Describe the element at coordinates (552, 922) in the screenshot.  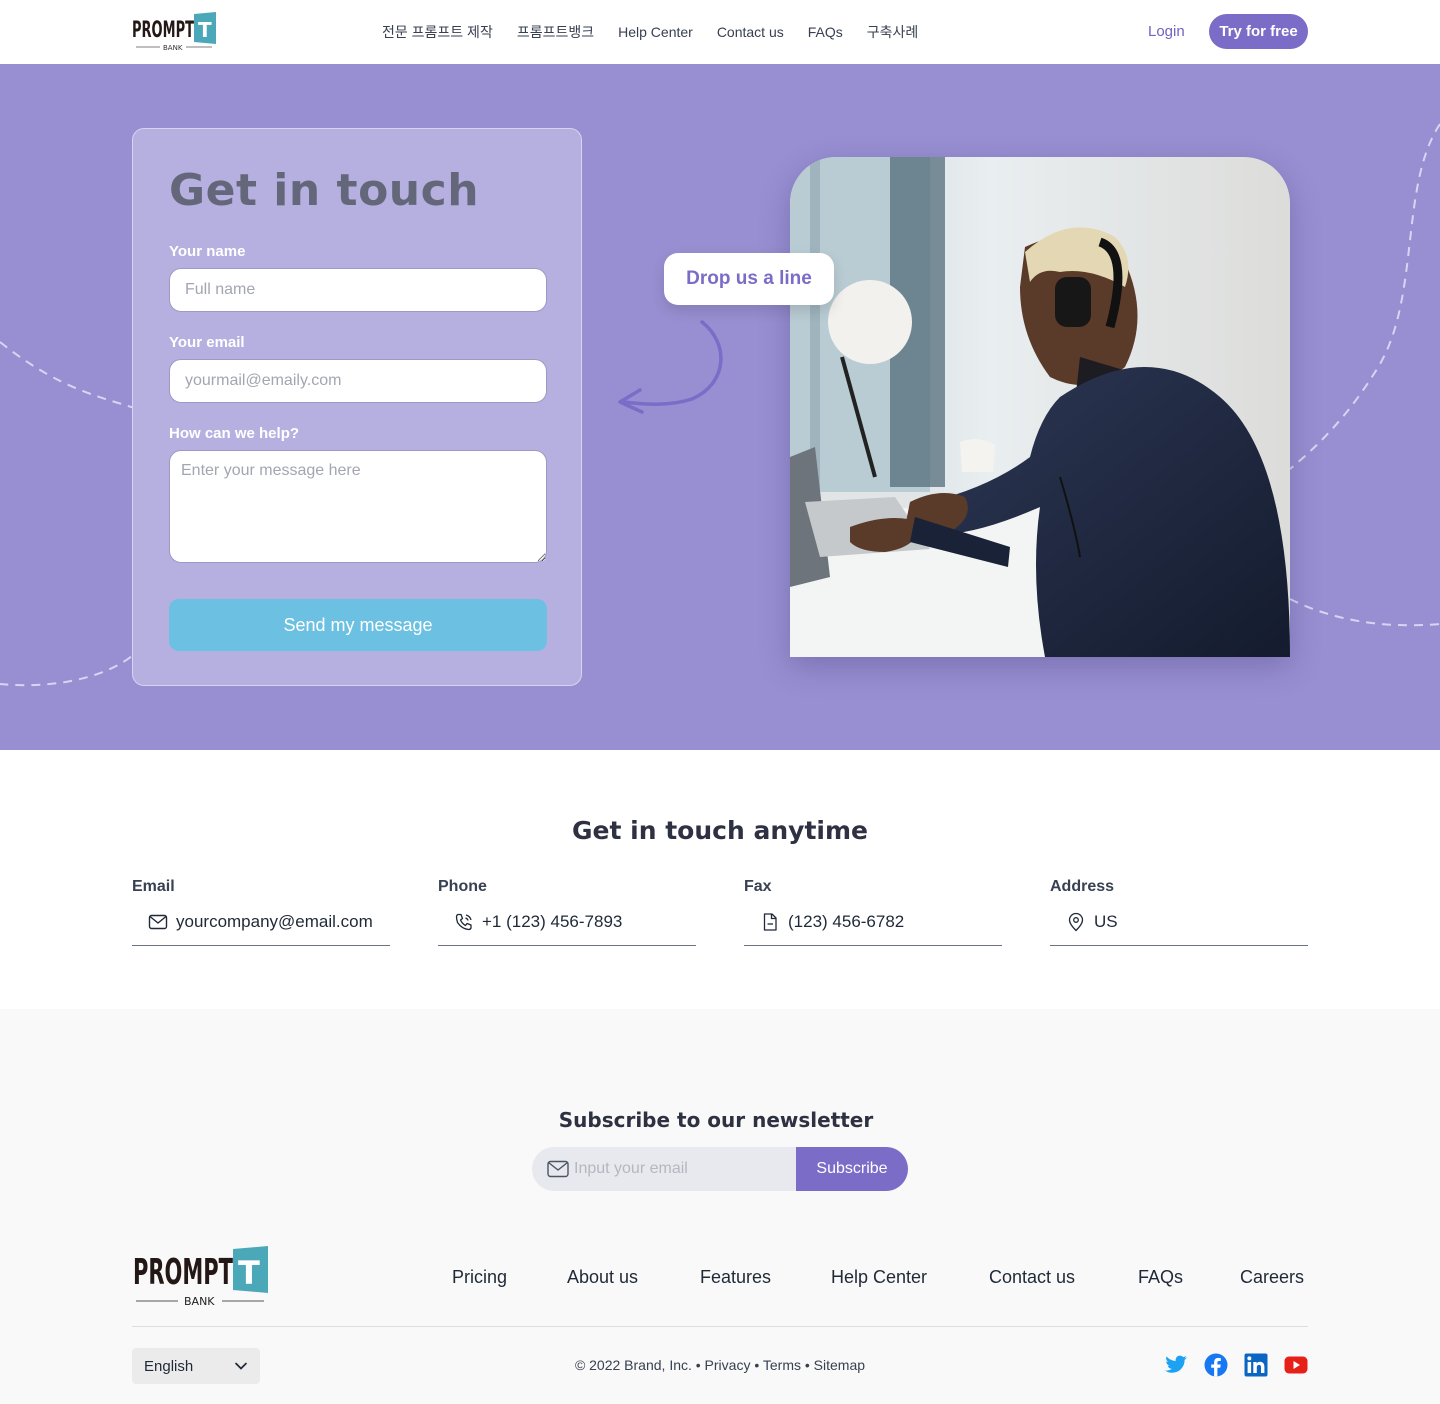
I see `contact-phone-value: +1 (123) 456-7893` at that location.